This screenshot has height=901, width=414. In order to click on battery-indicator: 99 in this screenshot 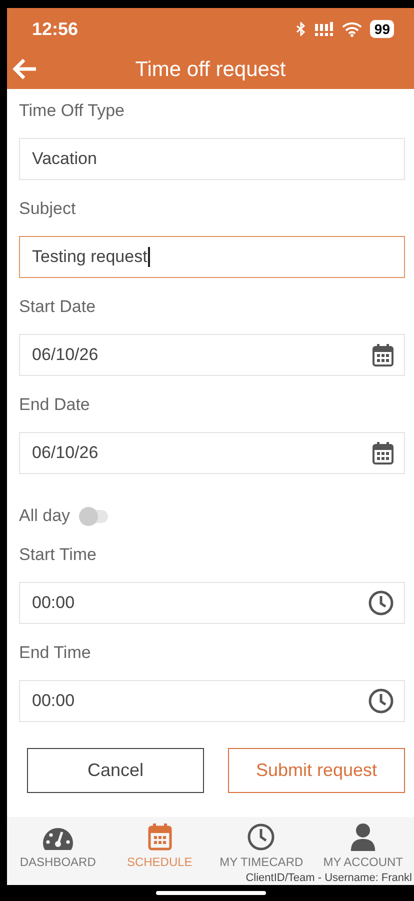, I will do `click(382, 29)`.